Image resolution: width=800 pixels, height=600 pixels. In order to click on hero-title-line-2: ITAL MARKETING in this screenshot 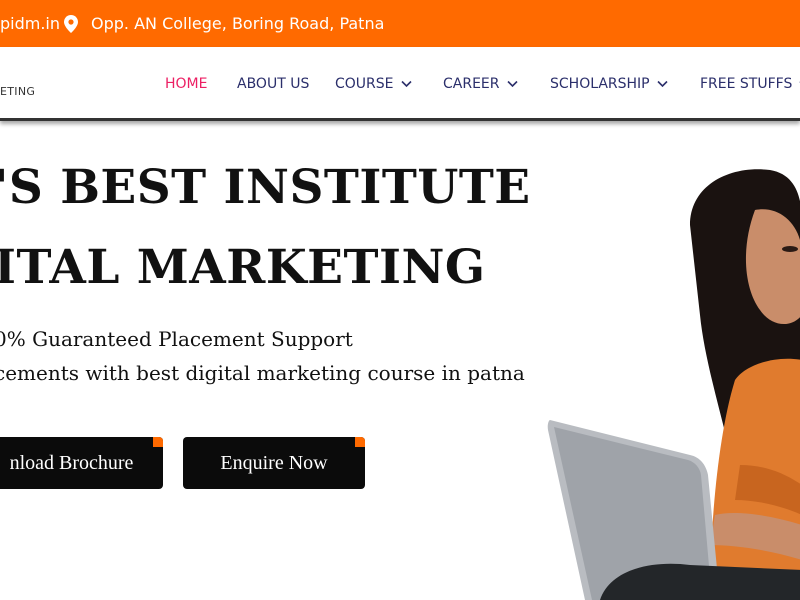, I will do `click(243, 267)`.